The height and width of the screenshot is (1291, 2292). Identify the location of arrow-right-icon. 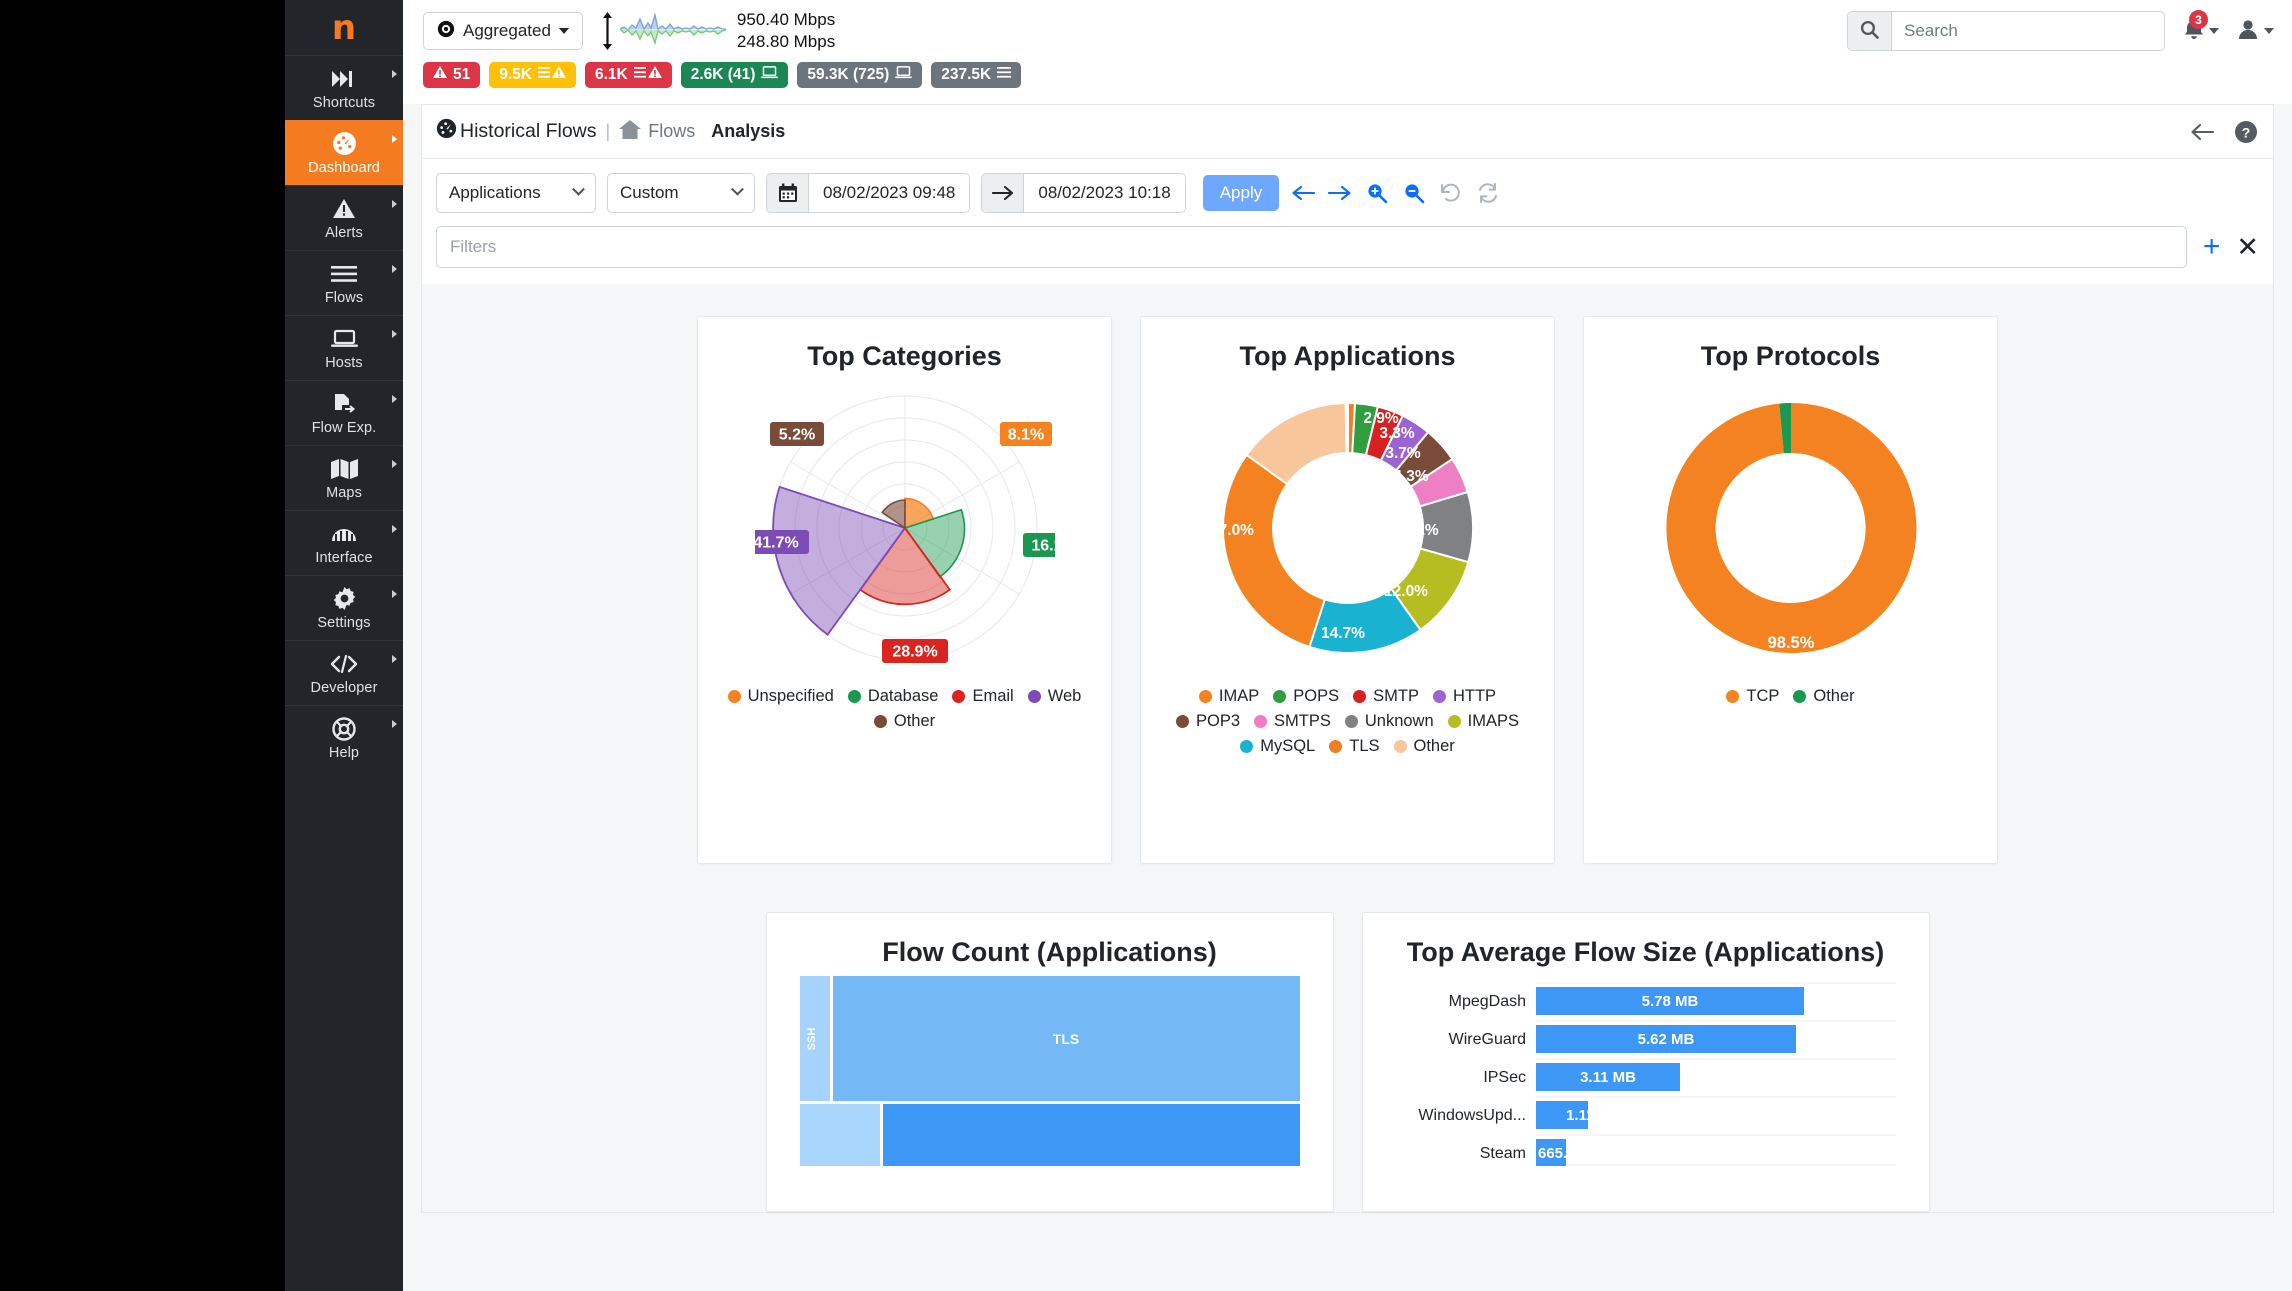
(1003, 193).